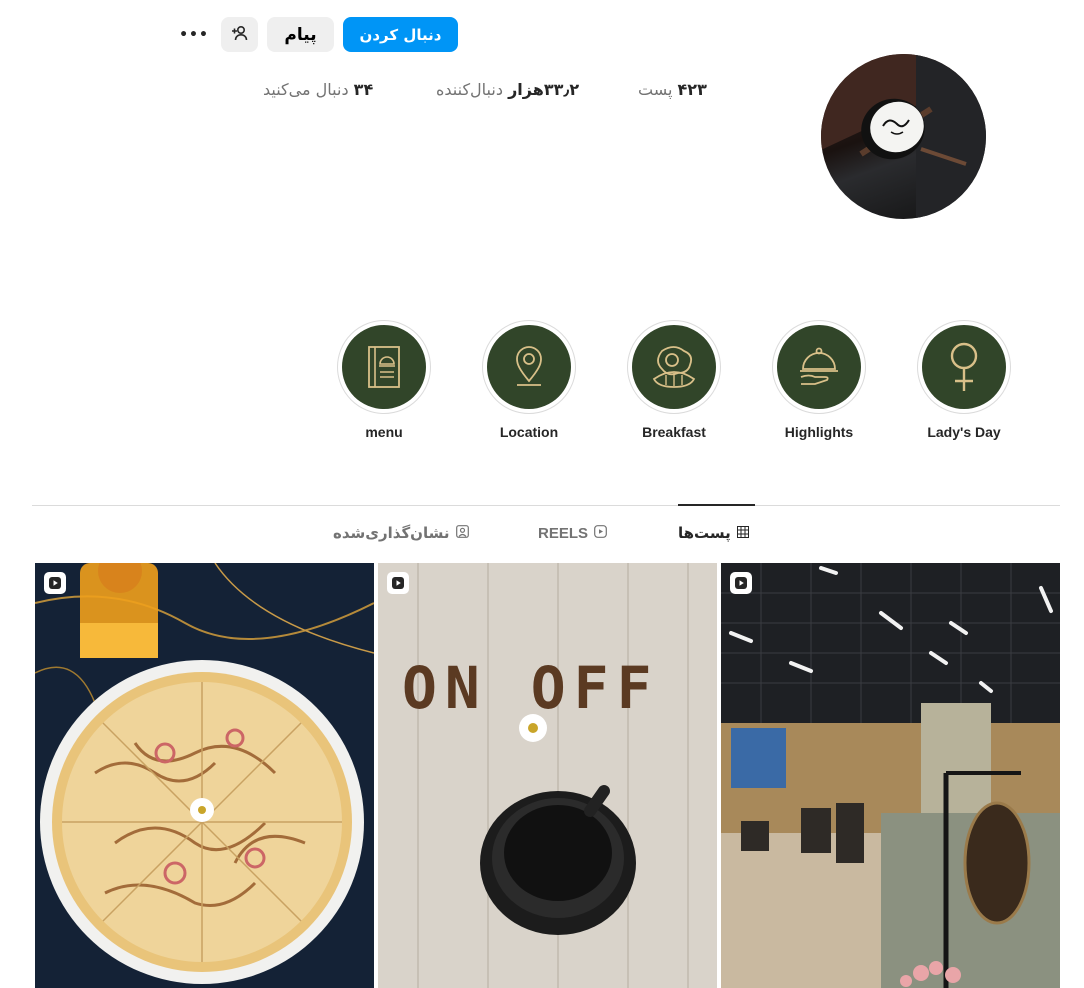 This screenshot has height=988, width=1084. I want to click on tab-posts: پست‌ها, so click(713, 533).